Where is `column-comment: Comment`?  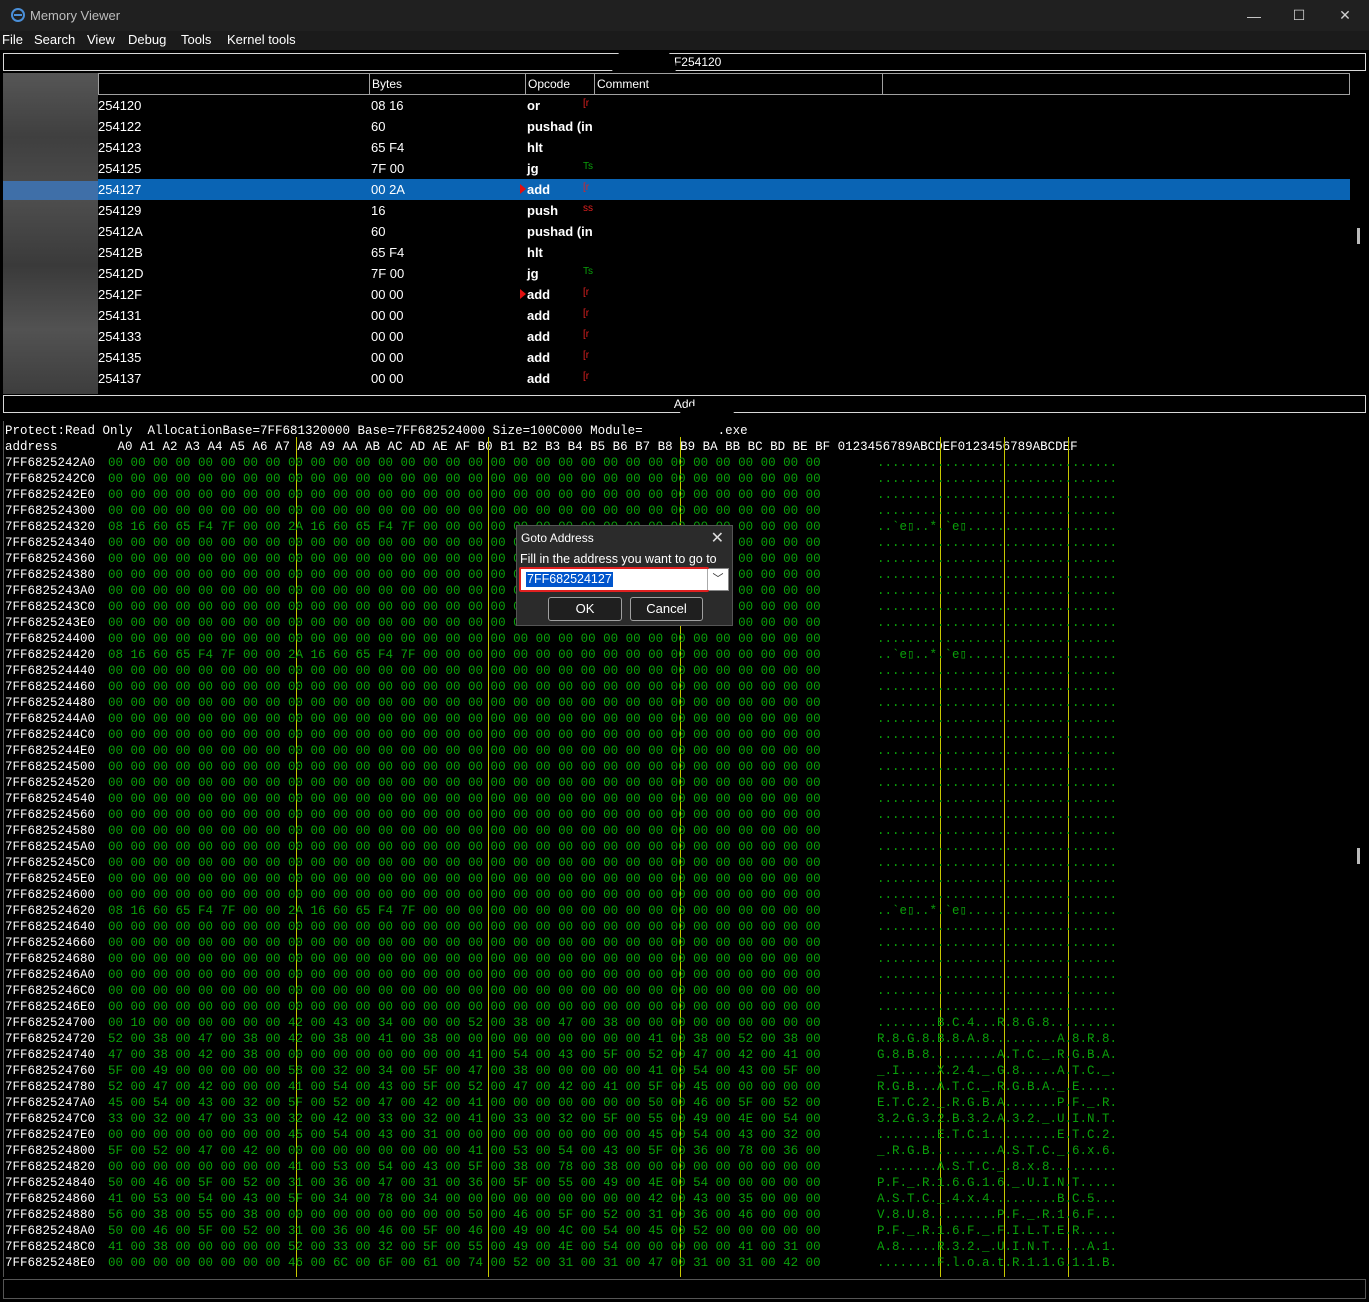
column-comment: Comment is located at coordinates (738, 84).